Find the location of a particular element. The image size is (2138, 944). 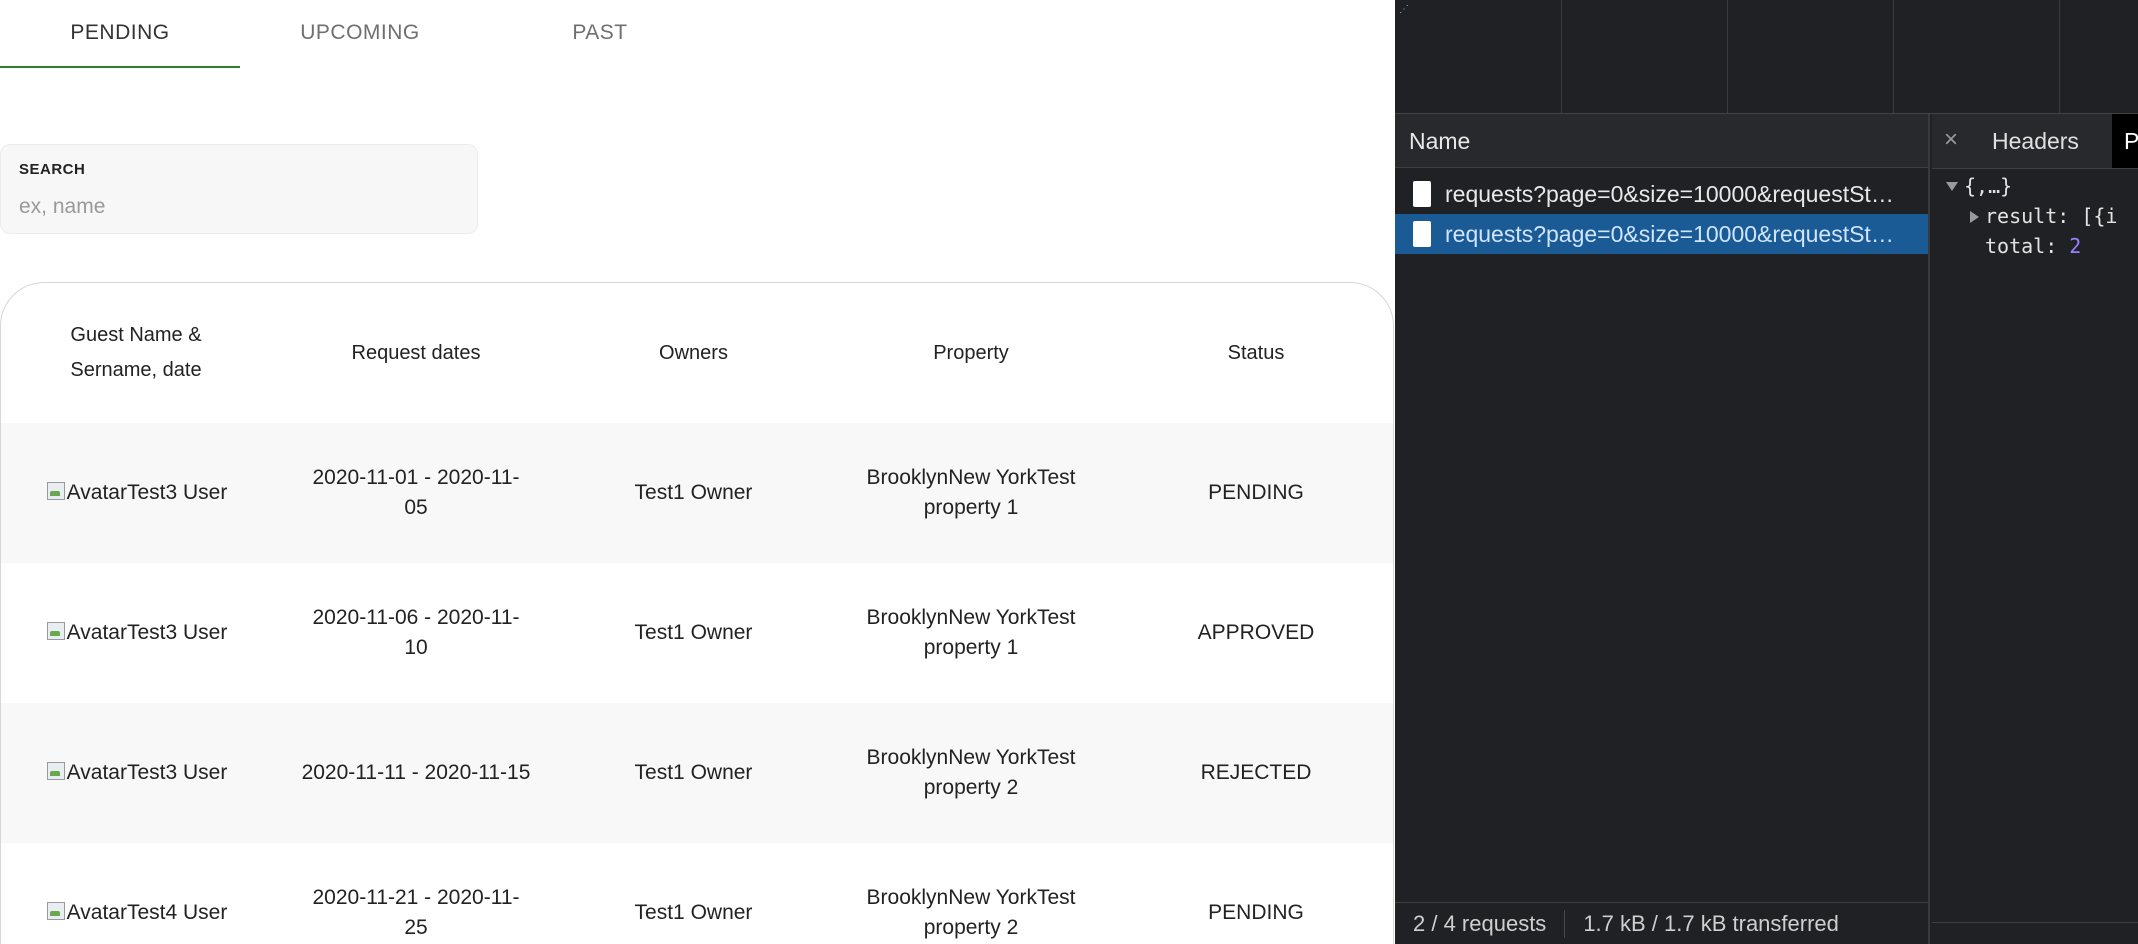

json-result-entry: result: [{i is located at coordinates (2043, 216).